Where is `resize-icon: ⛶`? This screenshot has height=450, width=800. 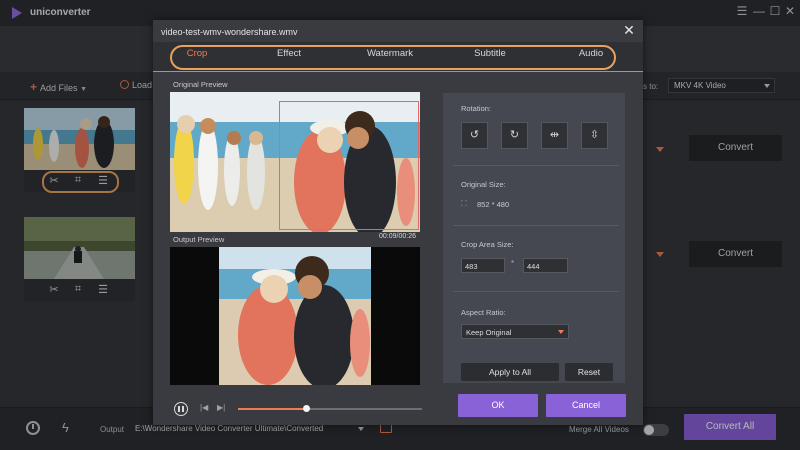
resize-icon: ⛶ is located at coordinates (464, 203).